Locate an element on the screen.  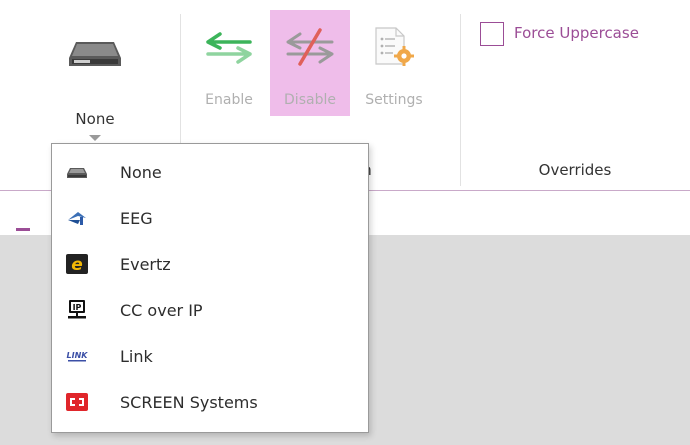
menu-item-cc-over-ip: IP CC over IP is located at coordinates (210, 310).